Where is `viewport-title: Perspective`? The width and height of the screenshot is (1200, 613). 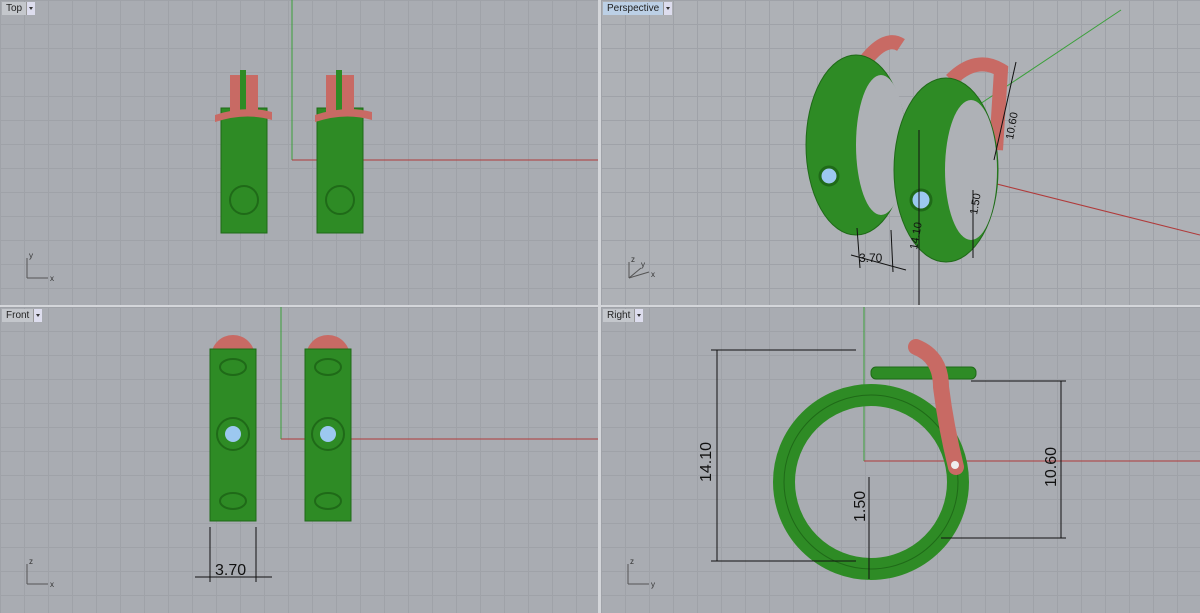
viewport-title: Perspective is located at coordinates (633, 8).